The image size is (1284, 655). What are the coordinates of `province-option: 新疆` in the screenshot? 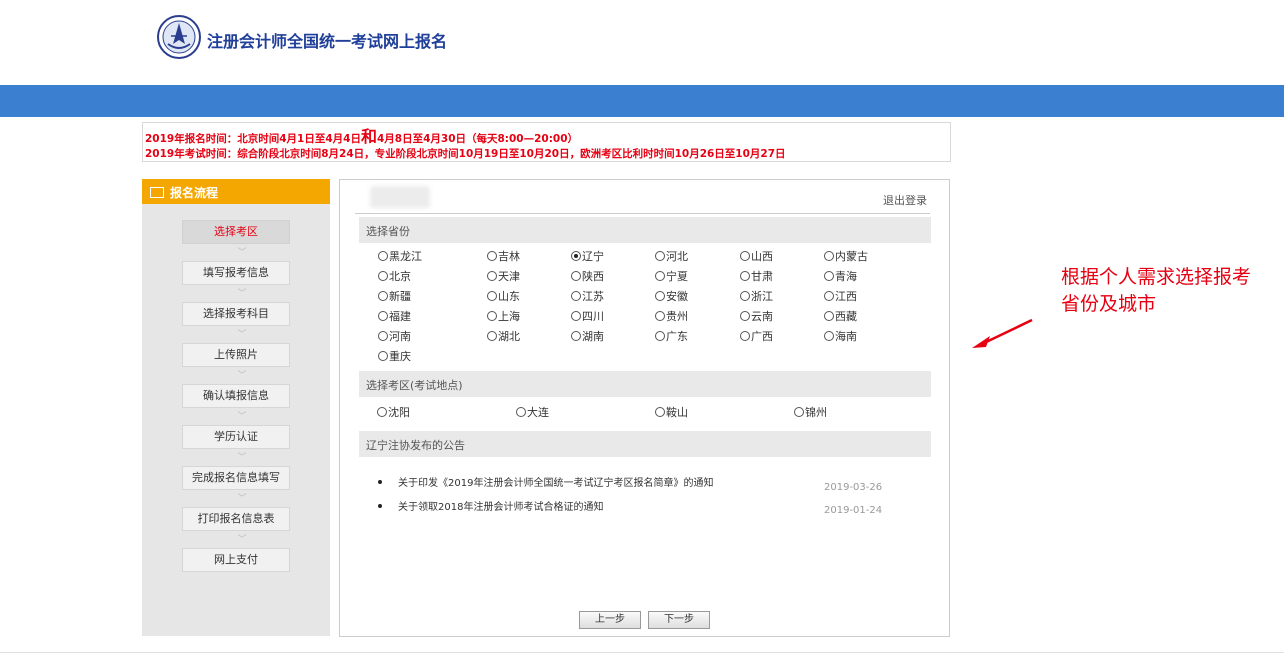 It's located at (394, 297).